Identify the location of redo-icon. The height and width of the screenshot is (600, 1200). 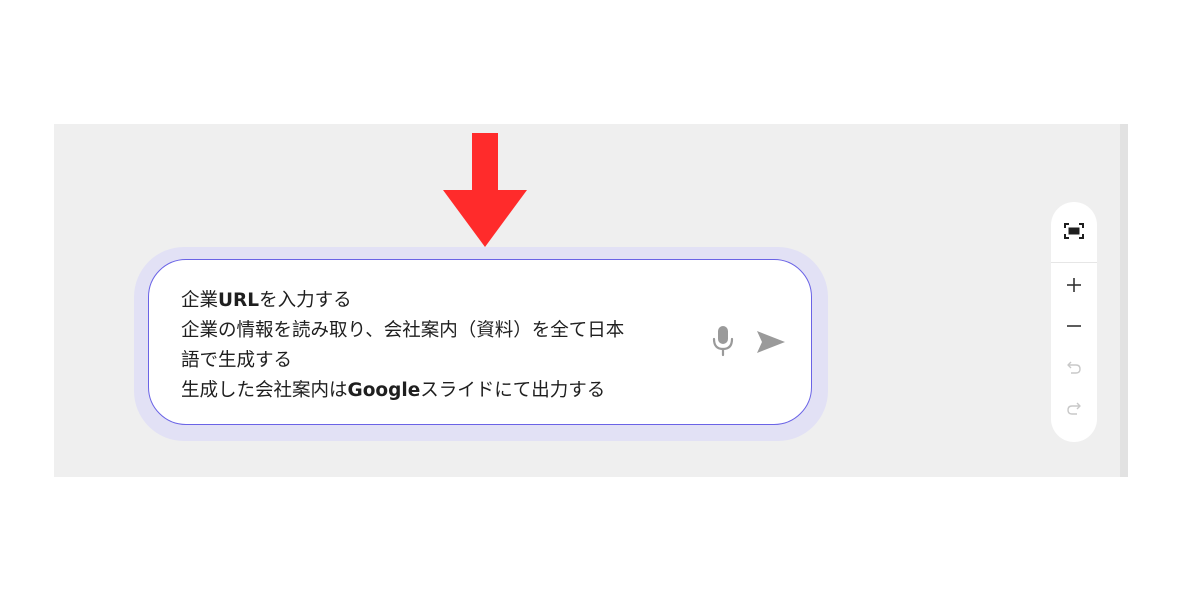
(1074, 408).